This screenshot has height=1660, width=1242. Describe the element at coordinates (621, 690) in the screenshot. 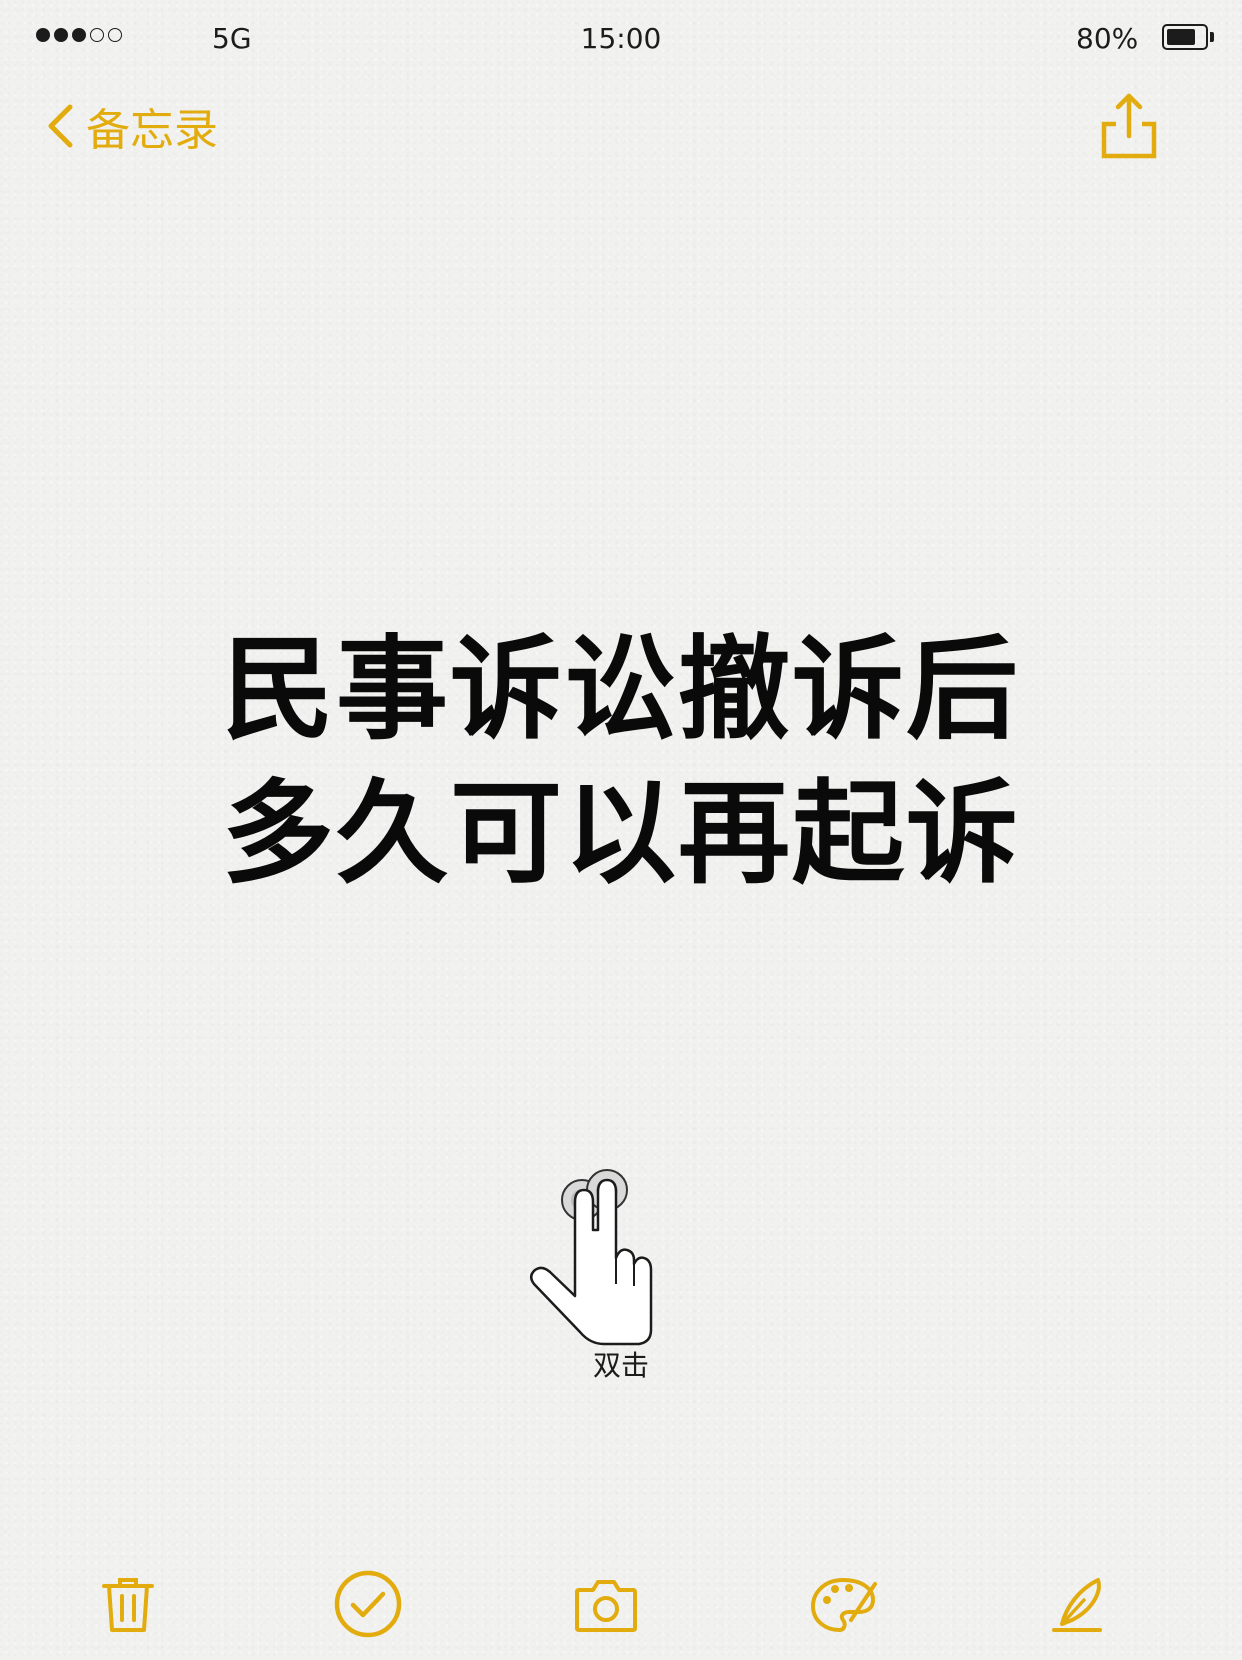

I see `note-title-line-1: 民事诉讼撤诉后` at that location.